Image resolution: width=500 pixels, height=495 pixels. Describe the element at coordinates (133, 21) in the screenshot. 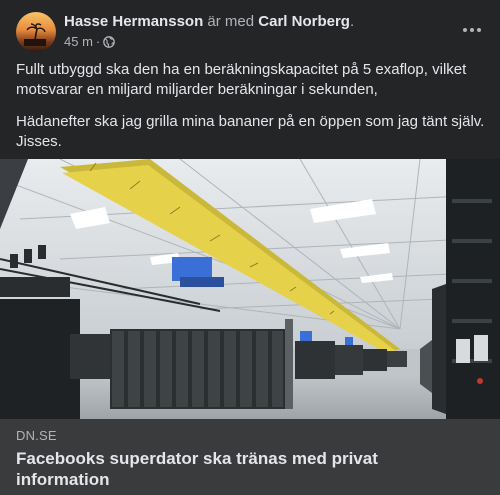

I see `author-name: Hasse Hermansson` at that location.